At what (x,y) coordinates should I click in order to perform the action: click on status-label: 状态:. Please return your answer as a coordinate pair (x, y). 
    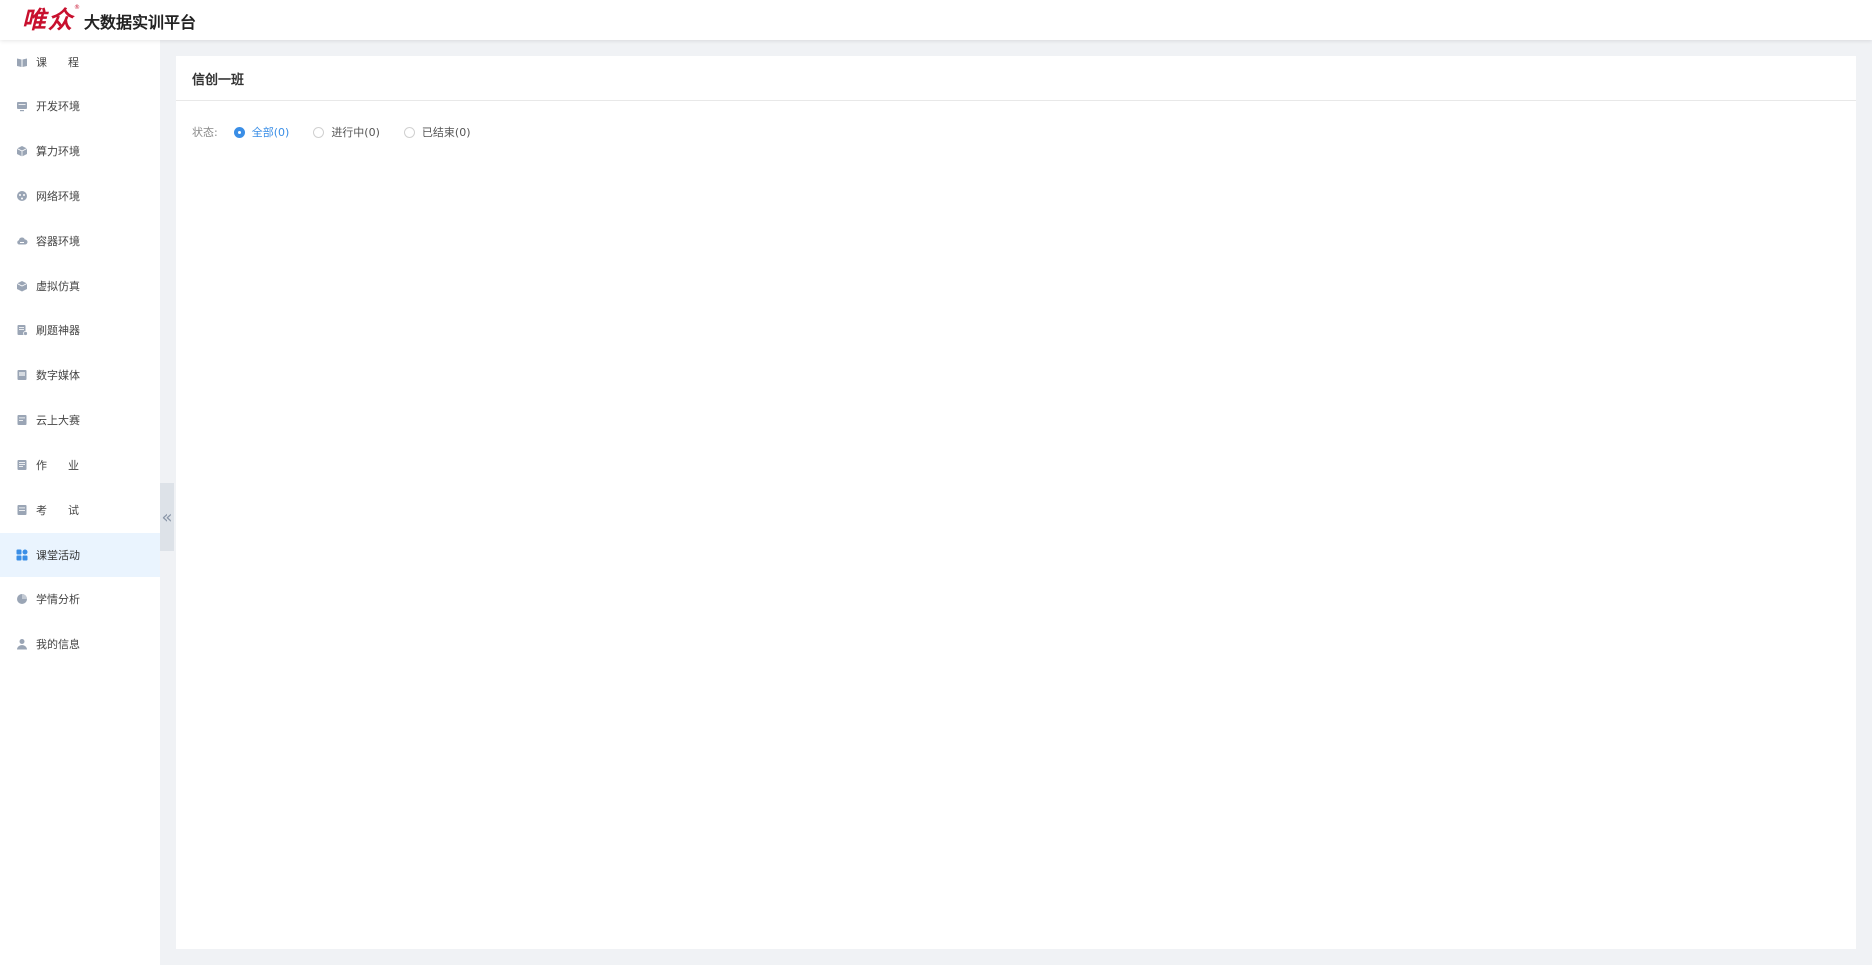
    Looking at the image, I should click on (205, 132).